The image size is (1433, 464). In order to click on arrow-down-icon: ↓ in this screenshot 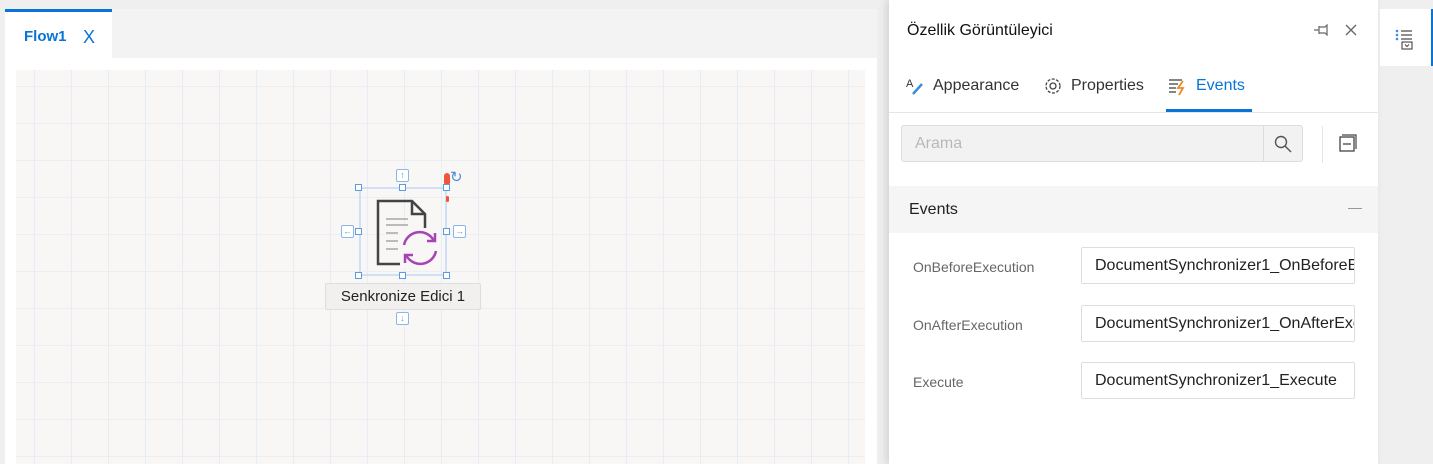, I will do `click(402, 318)`.